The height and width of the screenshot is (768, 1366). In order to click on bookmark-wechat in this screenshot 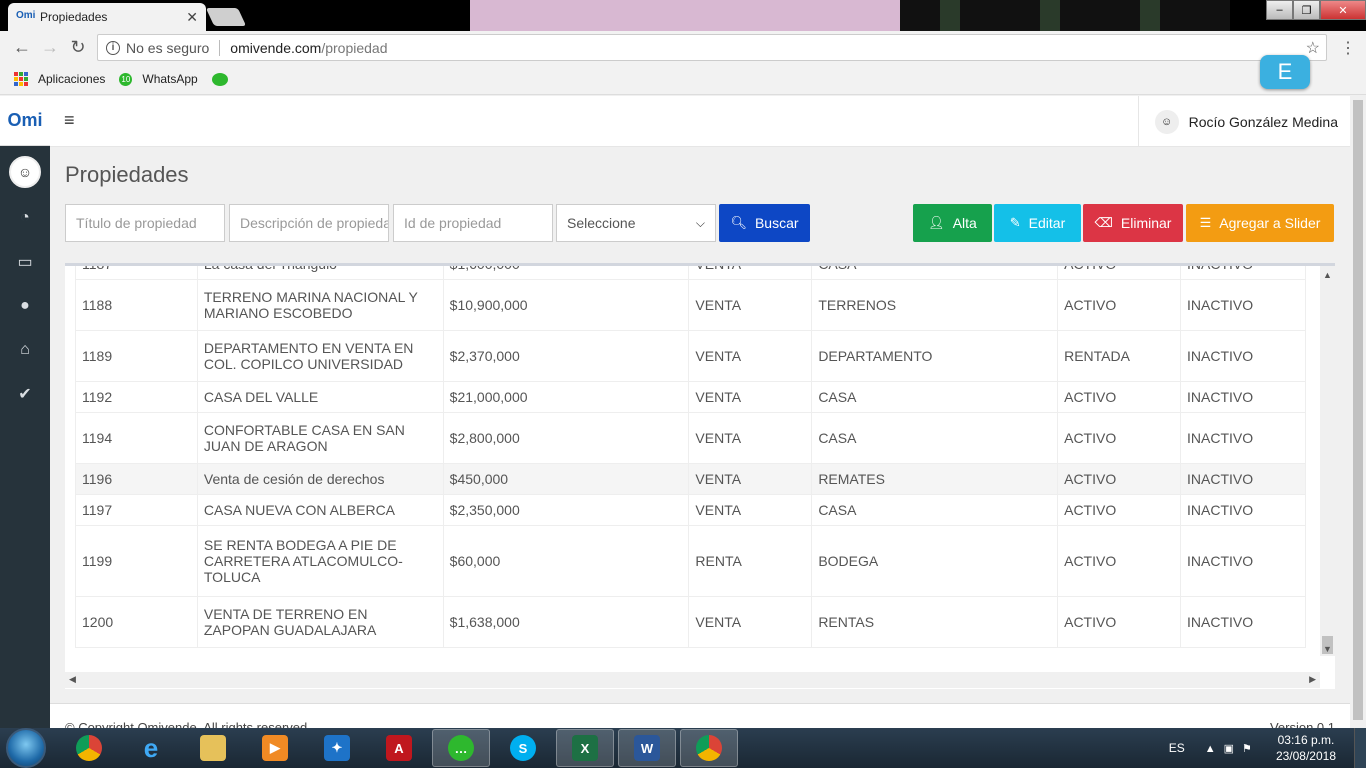, I will do `click(219, 79)`.